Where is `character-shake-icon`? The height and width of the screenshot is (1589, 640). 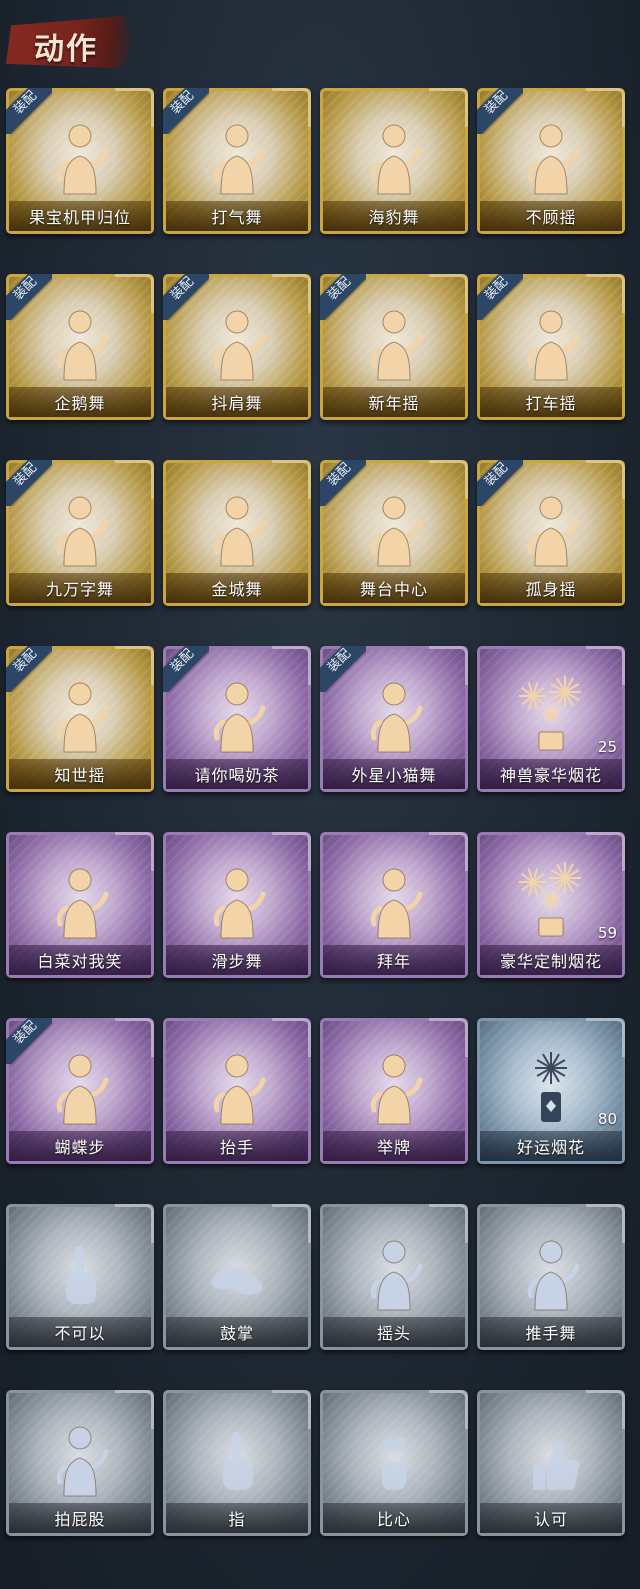 character-shake-icon is located at coordinates (394, 1274).